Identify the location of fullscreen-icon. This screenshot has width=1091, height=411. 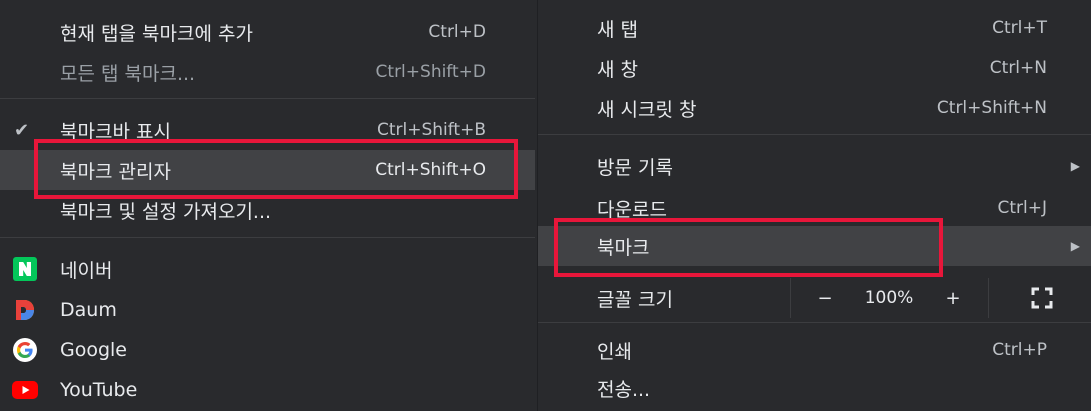
(1042, 298).